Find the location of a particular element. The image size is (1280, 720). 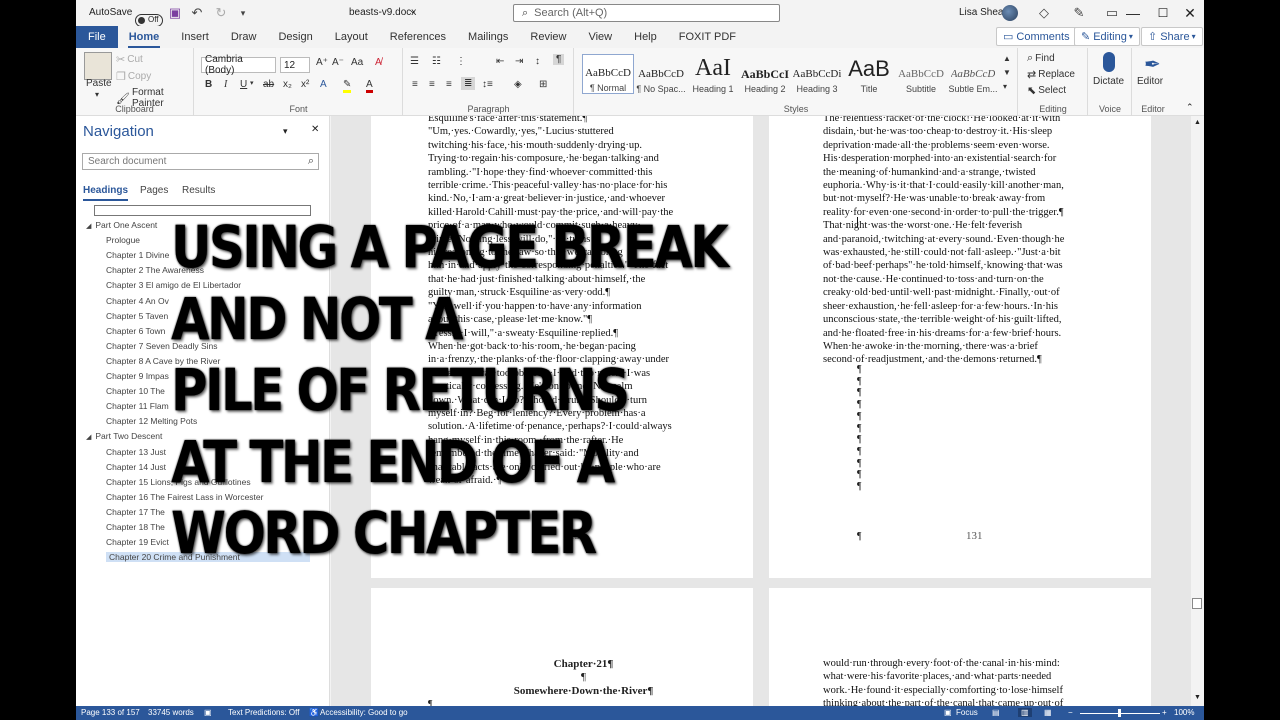

nav-heading-chapter: Chapter 10 The is located at coordinates (135, 391).